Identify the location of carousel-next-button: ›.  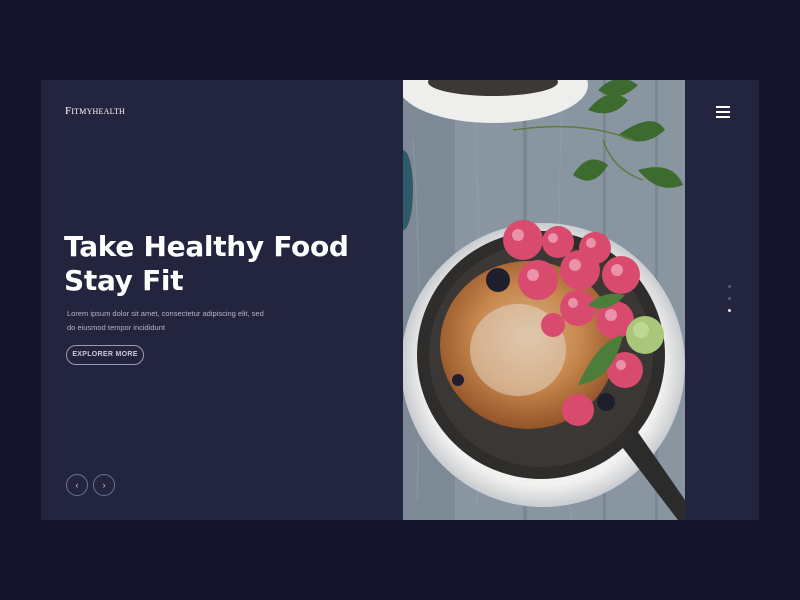
(104, 485).